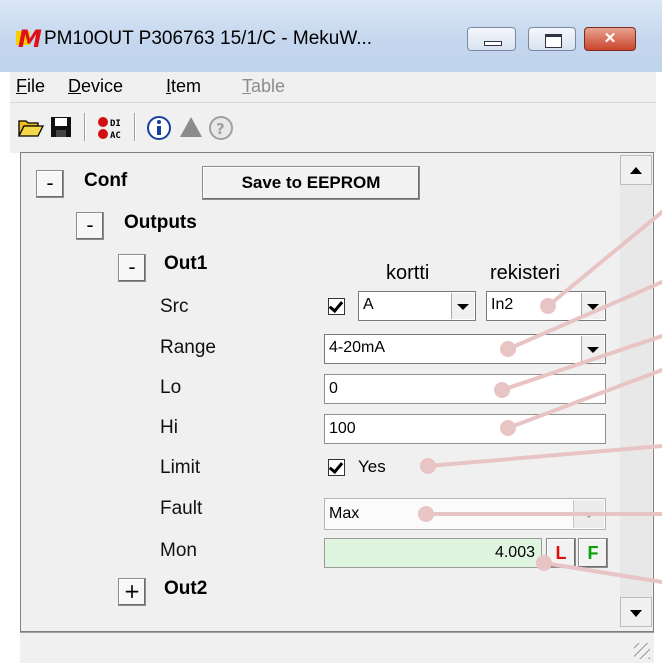 The width and height of the screenshot is (662, 670). What do you see at coordinates (604, 259) in the screenshot?
I see `annotation-line-src-register` at bounding box center [604, 259].